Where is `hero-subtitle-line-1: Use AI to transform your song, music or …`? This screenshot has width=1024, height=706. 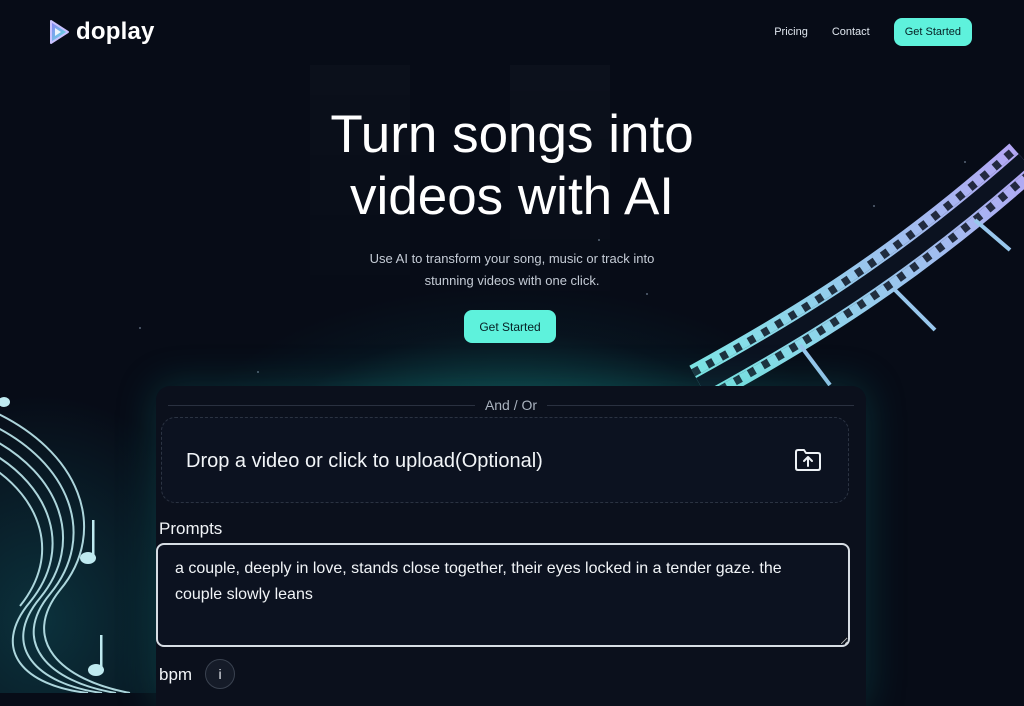 hero-subtitle-line-1: Use AI to transform your song, music or … is located at coordinates (512, 258).